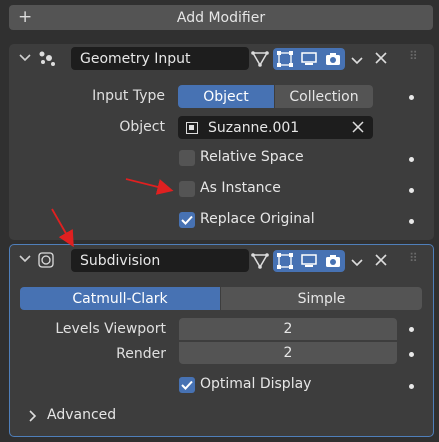 The image size is (439, 442). I want to click on annotation-arrows, so click(112, 213).